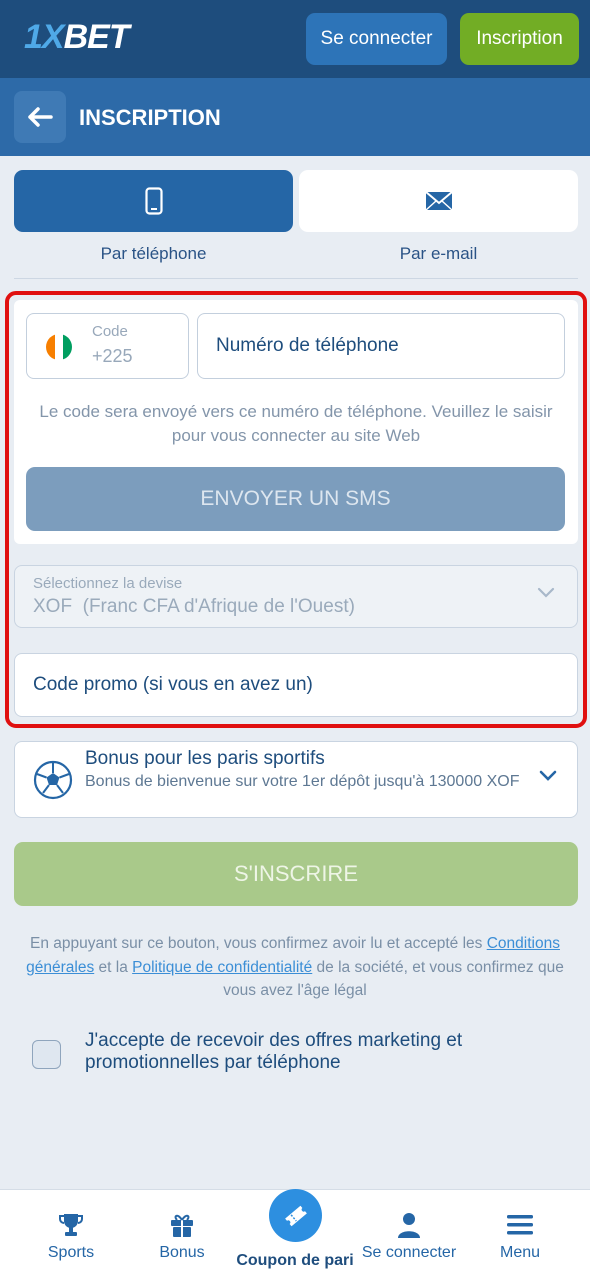 This screenshot has height=1280, width=590. I want to click on nav-coupon-button, so click(295, 1215).